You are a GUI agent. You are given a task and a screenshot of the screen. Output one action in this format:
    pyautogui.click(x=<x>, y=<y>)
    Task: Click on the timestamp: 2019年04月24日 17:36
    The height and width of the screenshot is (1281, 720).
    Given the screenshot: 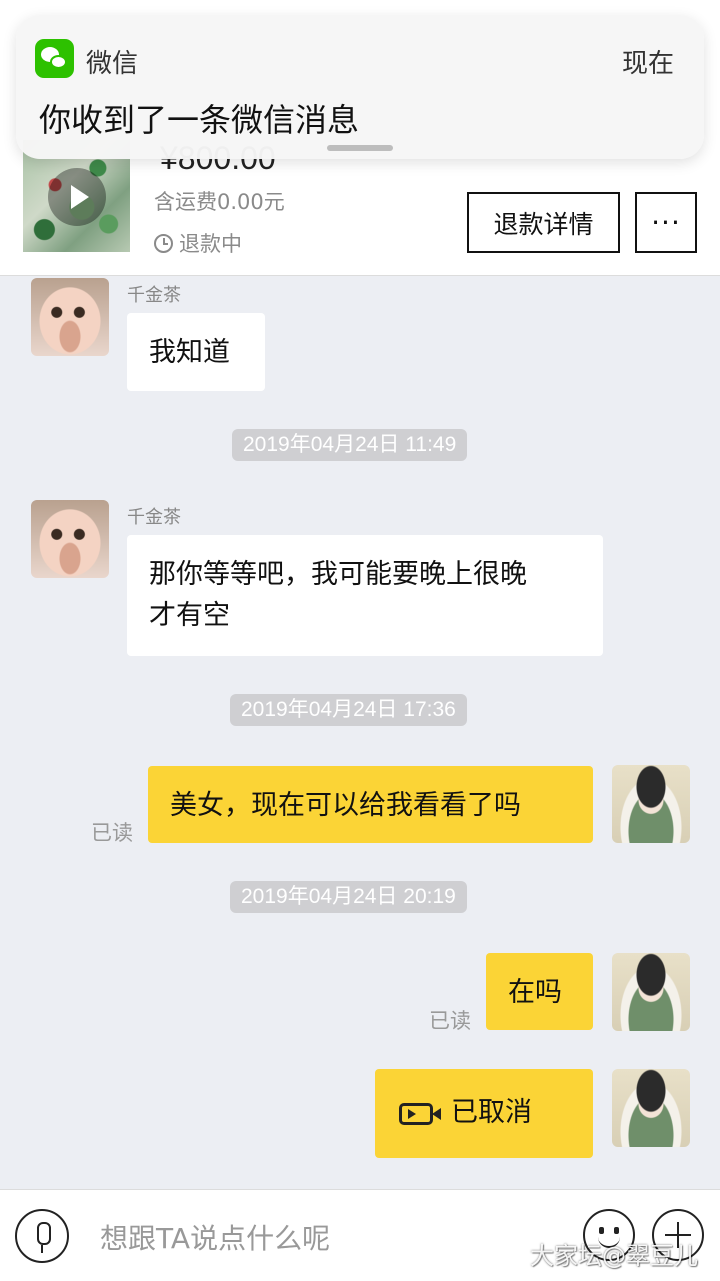 What is the action you would take?
    pyautogui.click(x=348, y=710)
    